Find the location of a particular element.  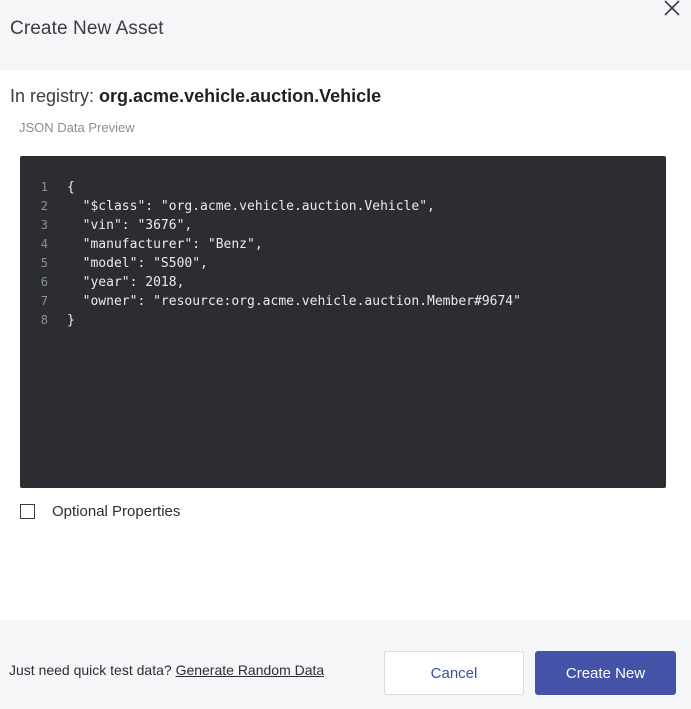

code-line: 1{ is located at coordinates (343, 187).